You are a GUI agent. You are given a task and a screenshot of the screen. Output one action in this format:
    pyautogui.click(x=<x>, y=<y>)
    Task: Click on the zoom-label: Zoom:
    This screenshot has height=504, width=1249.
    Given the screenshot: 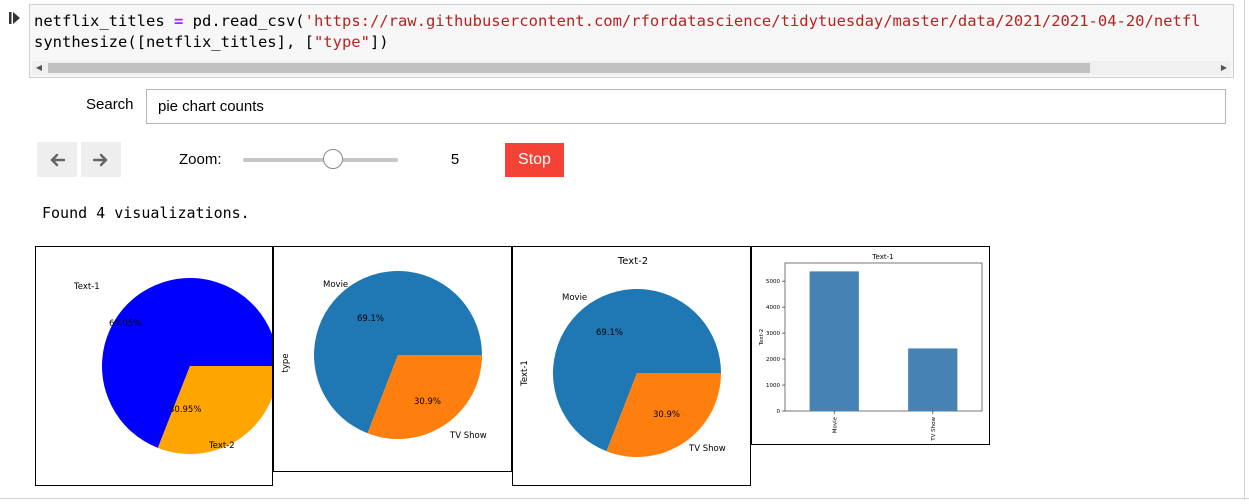 What is the action you would take?
    pyautogui.click(x=200, y=159)
    